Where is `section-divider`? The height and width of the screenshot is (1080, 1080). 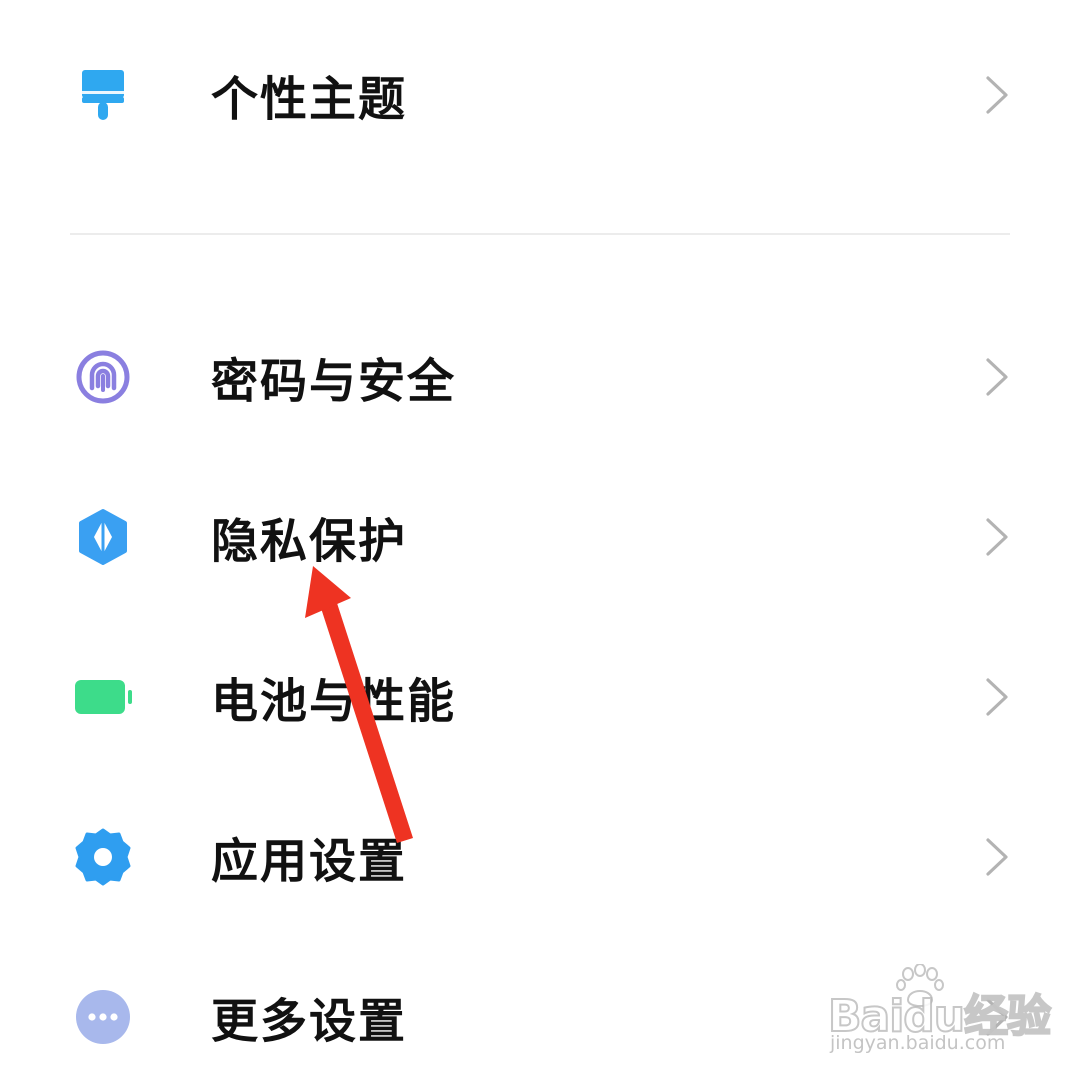 section-divider is located at coordinates (540, 234).